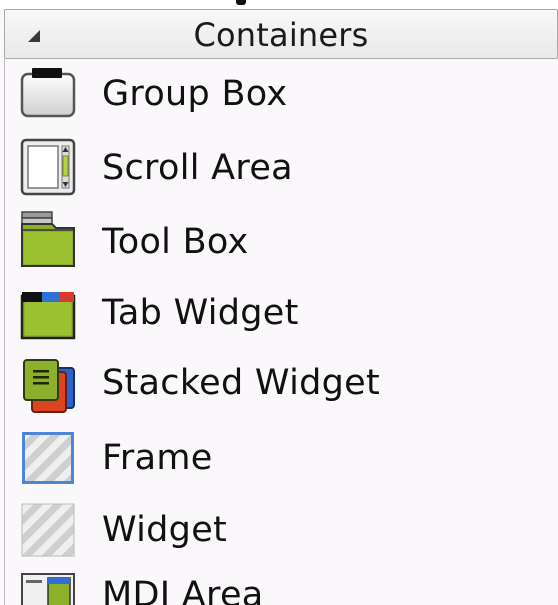 This screenshot has width=558, height=605. I want to click on list-item-label: Scroll Area, so click(197, 168).